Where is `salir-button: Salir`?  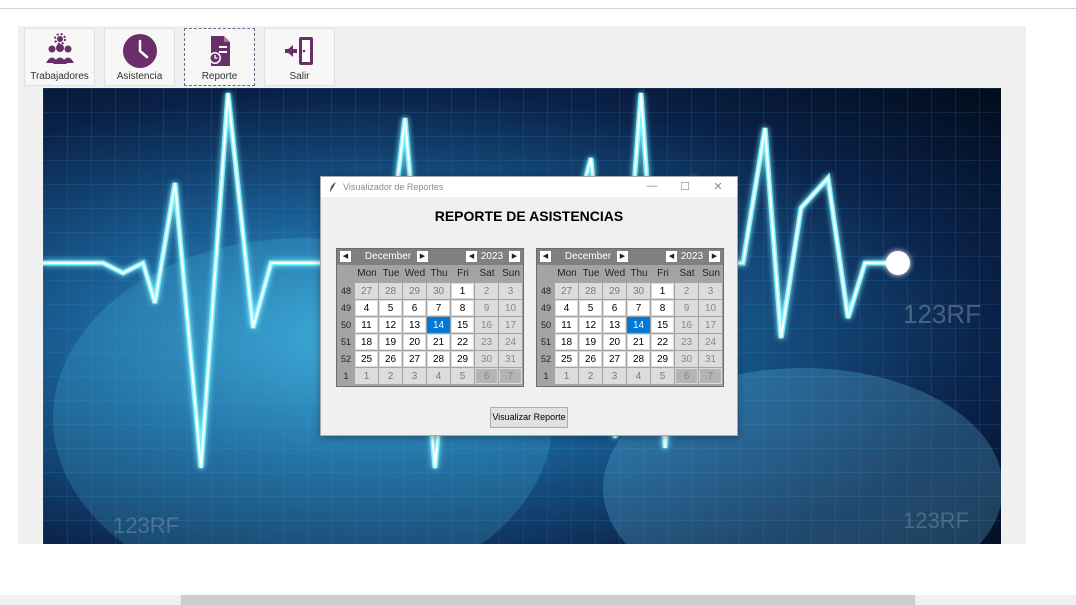 salir-button: Salir is located at coordinates (299, 57).